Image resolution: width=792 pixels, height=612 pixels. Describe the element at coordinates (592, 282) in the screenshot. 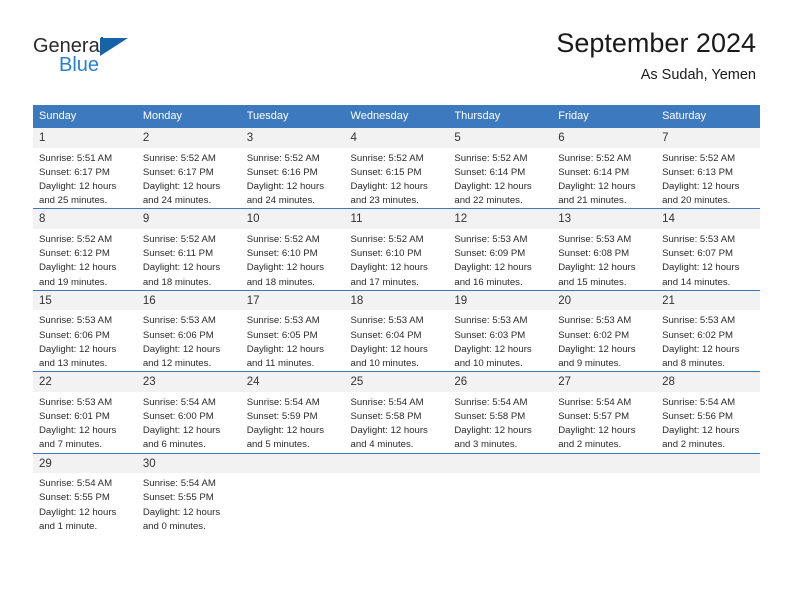

I see `daylight-text-line2: and 15 minutes.` at that location.